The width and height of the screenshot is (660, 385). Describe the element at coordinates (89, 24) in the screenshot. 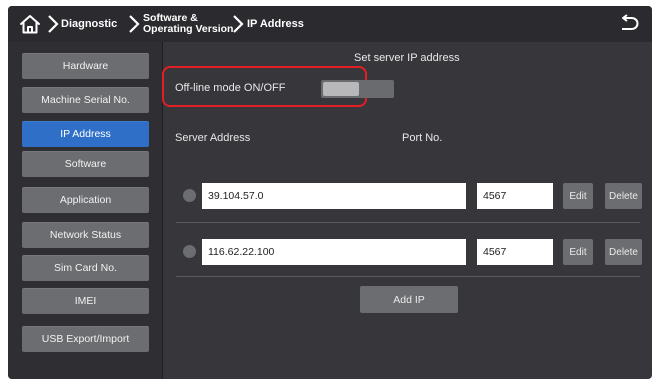

I see `breadcrumb-diagnostic: Diagnostic` at that location.